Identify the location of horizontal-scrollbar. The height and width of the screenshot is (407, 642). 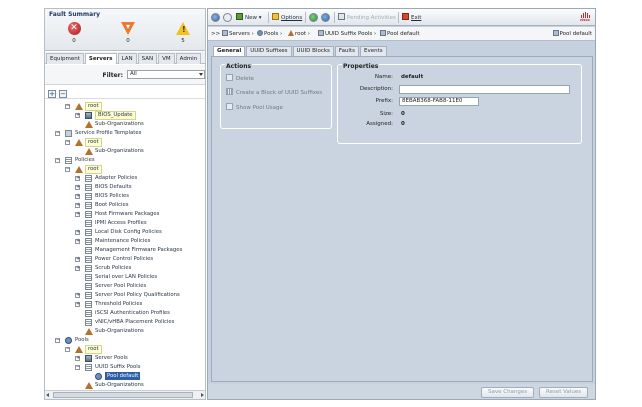
(125, 394).